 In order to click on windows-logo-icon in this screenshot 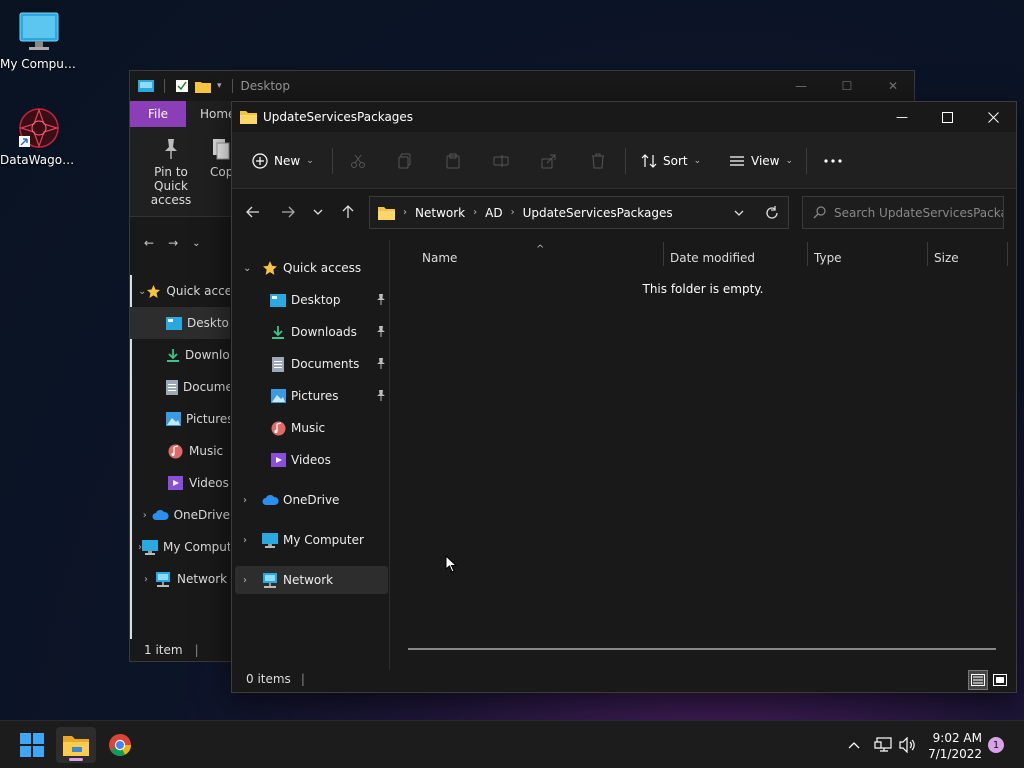, I will do `click(32, 745)`.